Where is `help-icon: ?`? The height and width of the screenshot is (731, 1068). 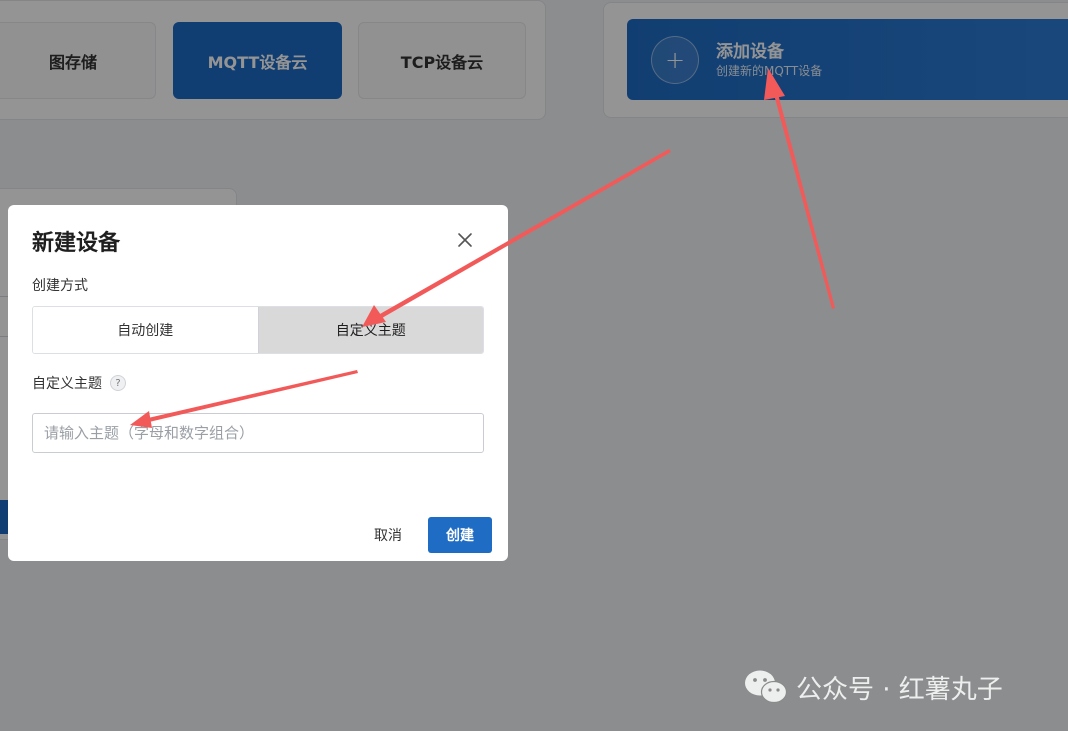
help-icon: ? is located at coordinates (118, 383).